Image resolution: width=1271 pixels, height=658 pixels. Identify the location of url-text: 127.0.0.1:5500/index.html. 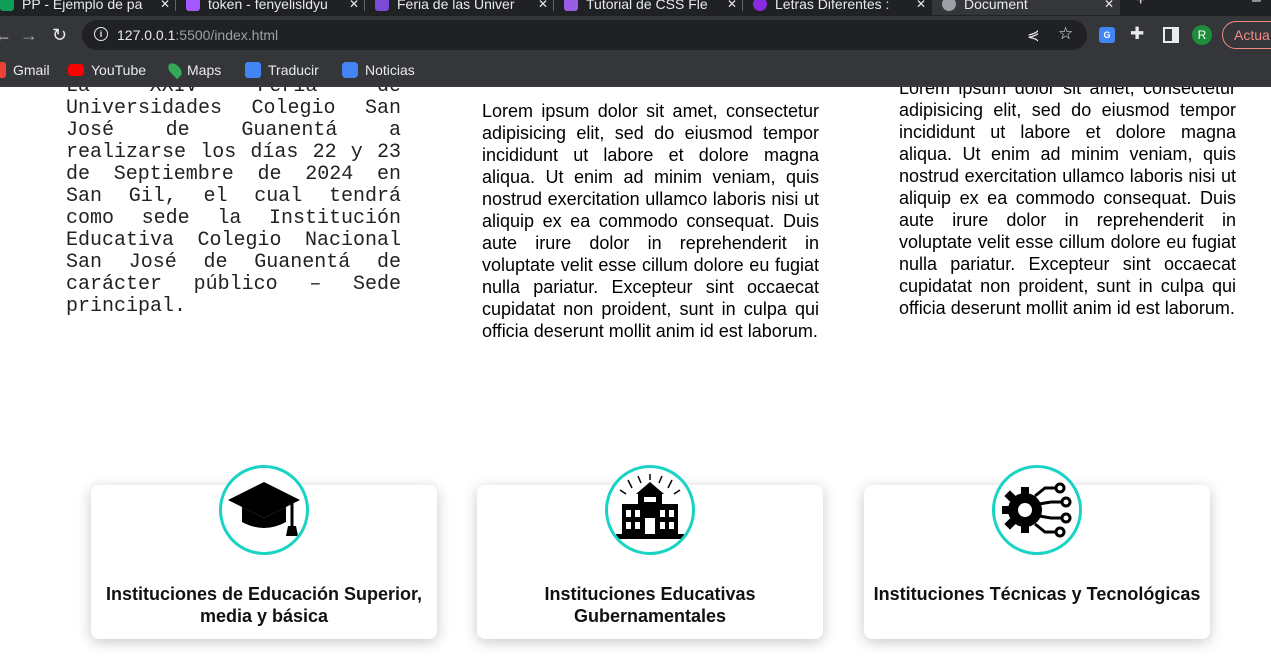
(197, 35).